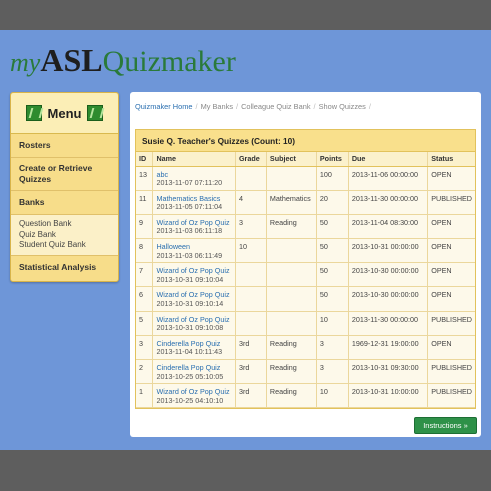 This screenshot has height=491, width=491. Describe the element at coordinates (388, 323) in the screenshot. I see `cell-due: 2013-11-30 00:00:00` at that location.